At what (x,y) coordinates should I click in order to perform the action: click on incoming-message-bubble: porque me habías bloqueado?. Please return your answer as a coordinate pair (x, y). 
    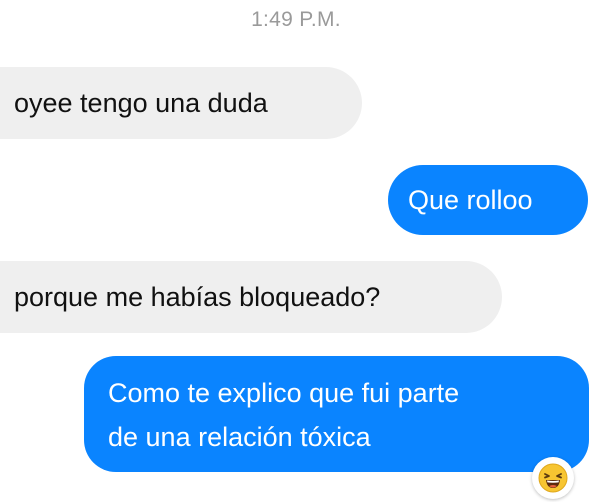
    Looking at the image, I should click on (251, 297).